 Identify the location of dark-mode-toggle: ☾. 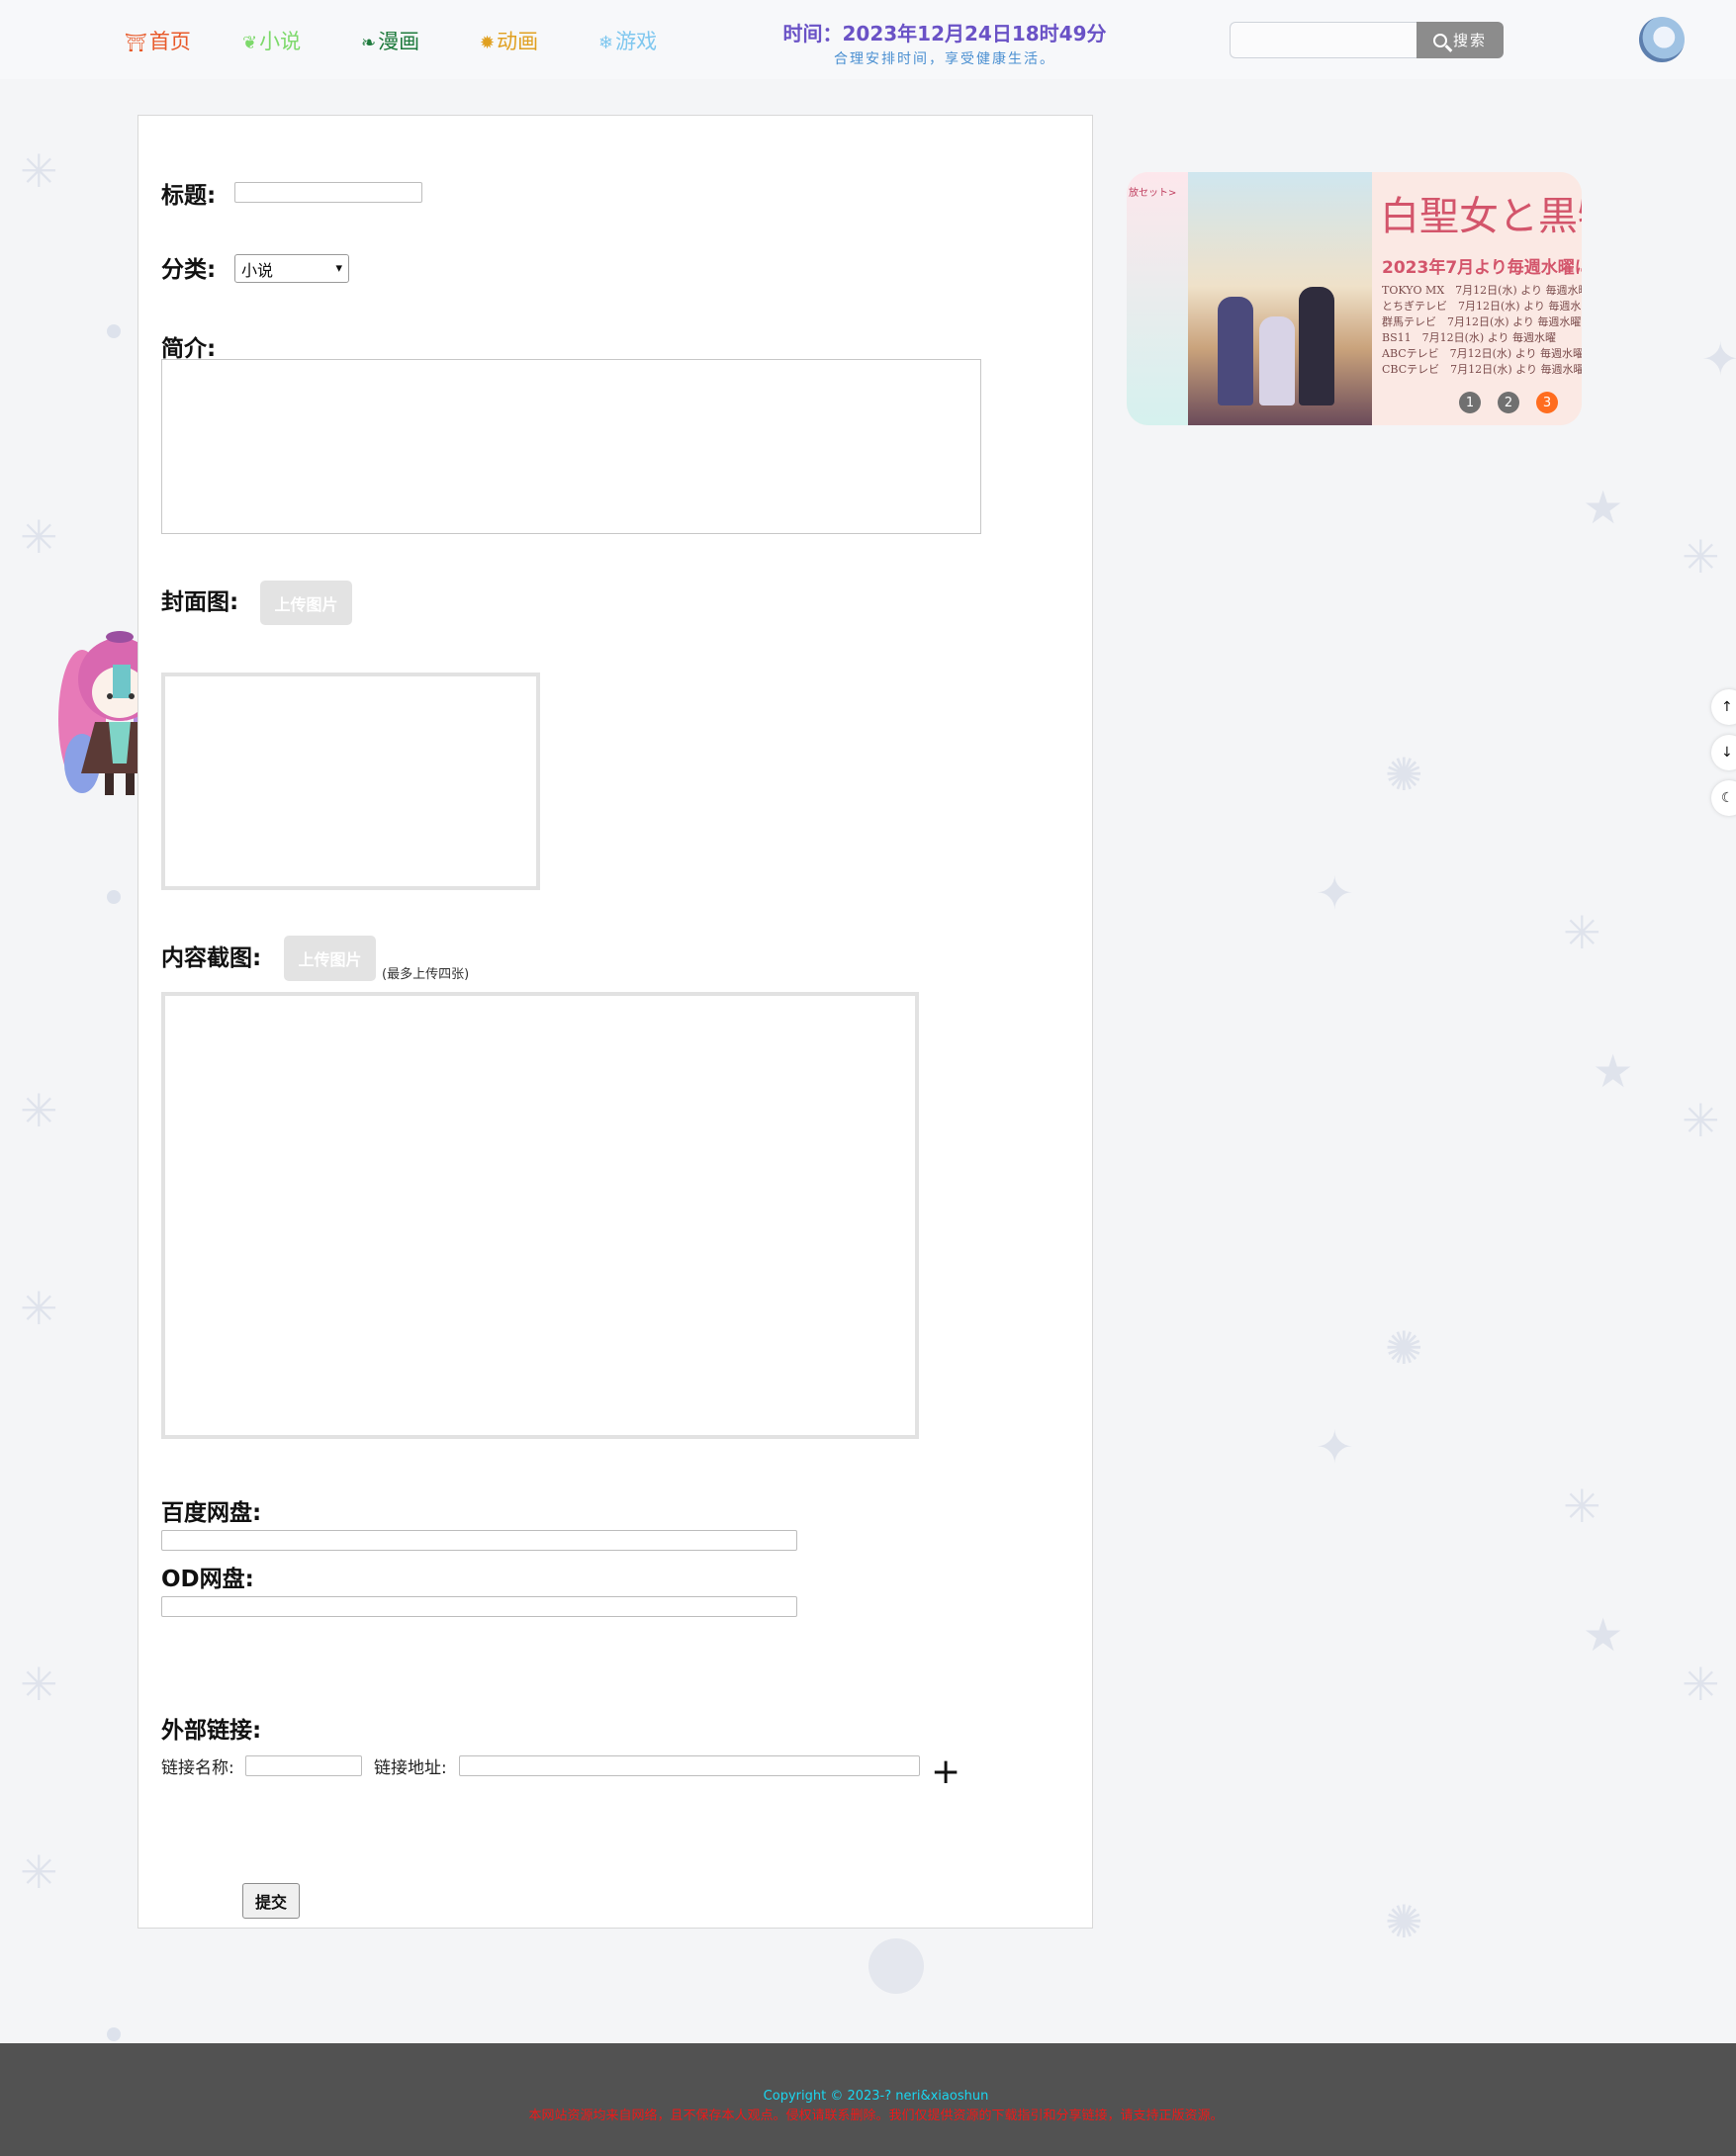
(1723, 798).